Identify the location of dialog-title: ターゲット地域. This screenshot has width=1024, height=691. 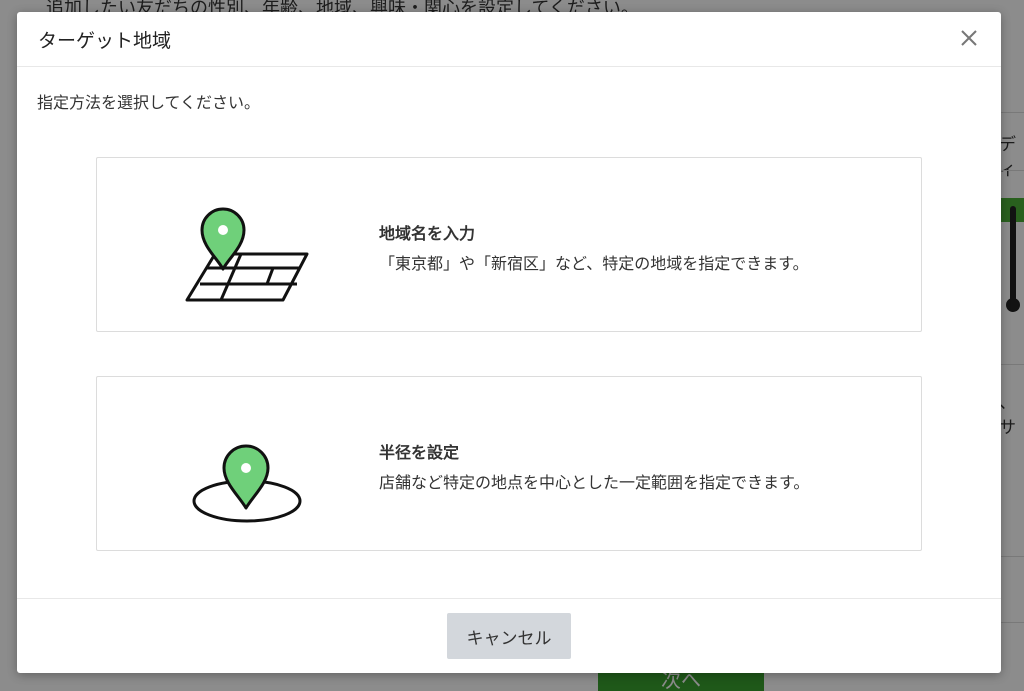
(105, 40).